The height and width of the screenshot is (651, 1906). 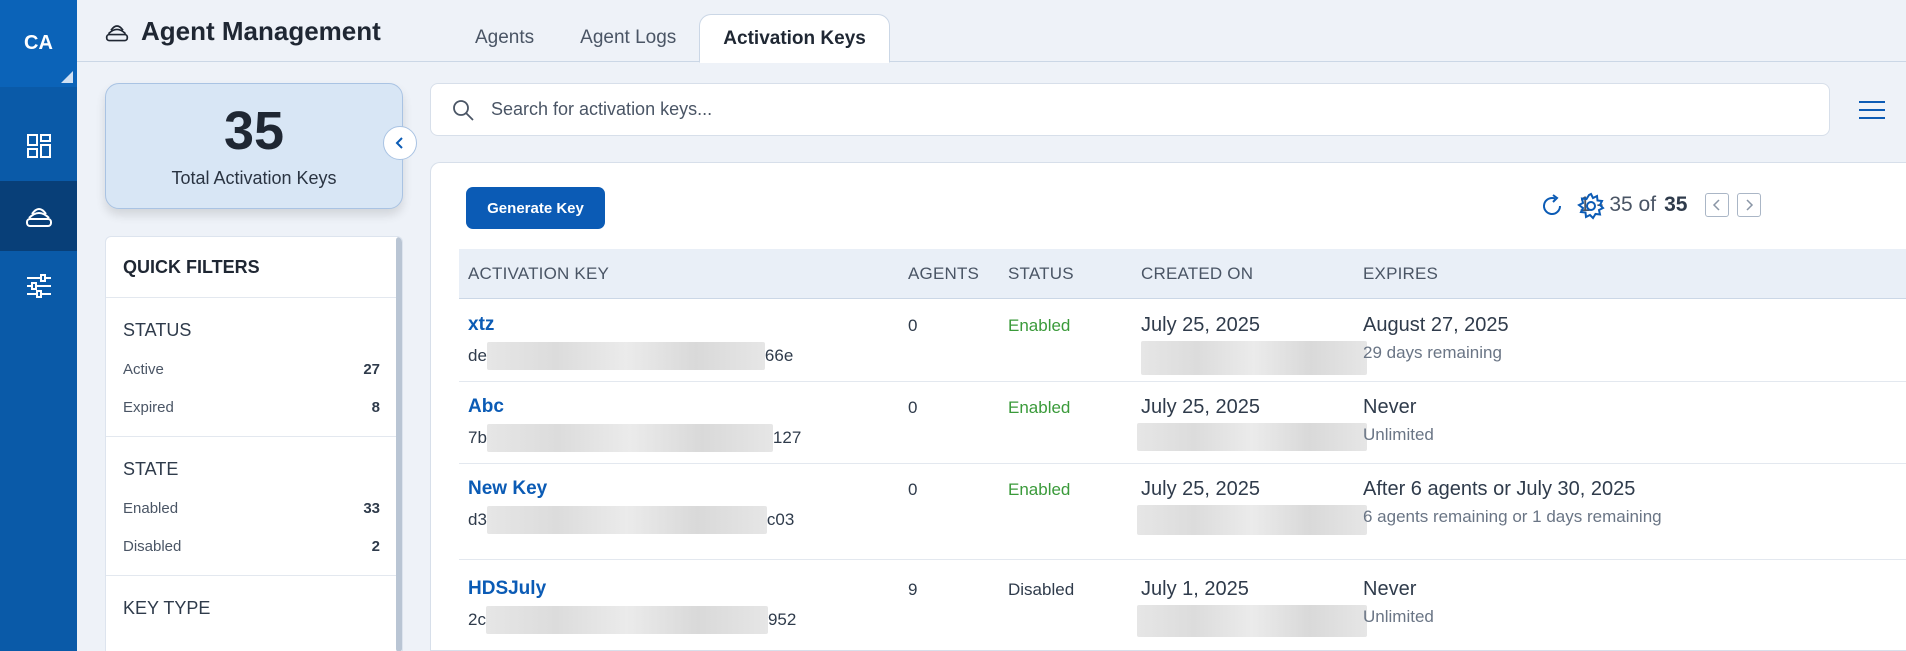 What do you see at coordinates (152, 546) in the screenshot?
I see `filter-label: Disabled` at bounding box center [152, 546].